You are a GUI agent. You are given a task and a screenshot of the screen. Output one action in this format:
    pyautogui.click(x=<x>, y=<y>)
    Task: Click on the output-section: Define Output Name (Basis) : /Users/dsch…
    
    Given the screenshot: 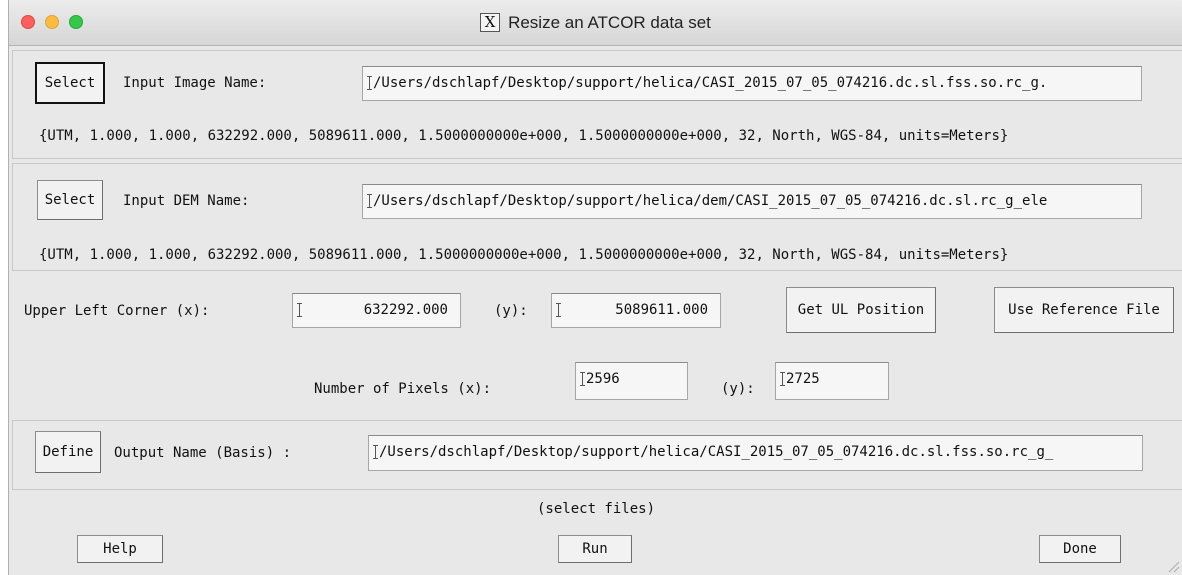 What is the action you would take?
    pyautogui.click(x=597, y=455)
    